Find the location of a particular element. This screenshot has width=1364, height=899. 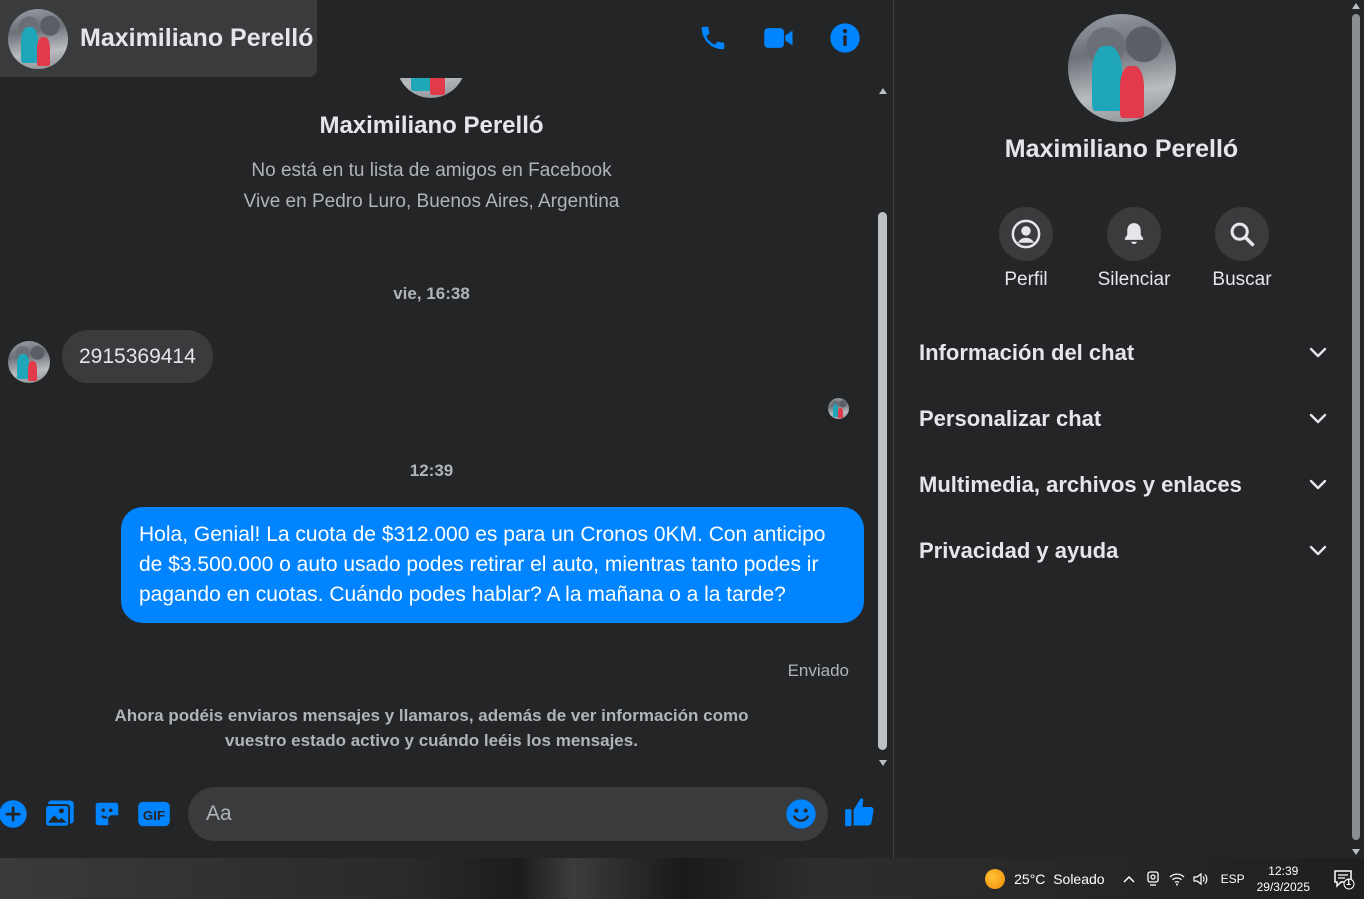

profile-name: Maximiliano Perelló is located at coordinates (431, 125).